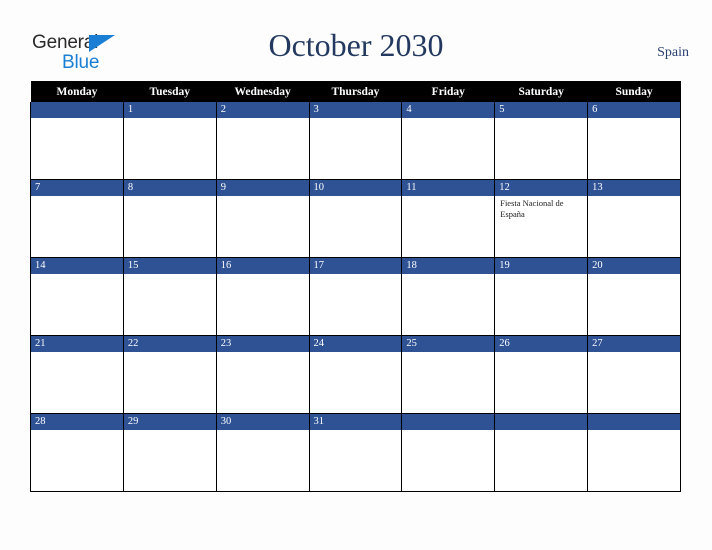 The image size is (712, 550). I want to click on day-number: 14, so click(77, 266).